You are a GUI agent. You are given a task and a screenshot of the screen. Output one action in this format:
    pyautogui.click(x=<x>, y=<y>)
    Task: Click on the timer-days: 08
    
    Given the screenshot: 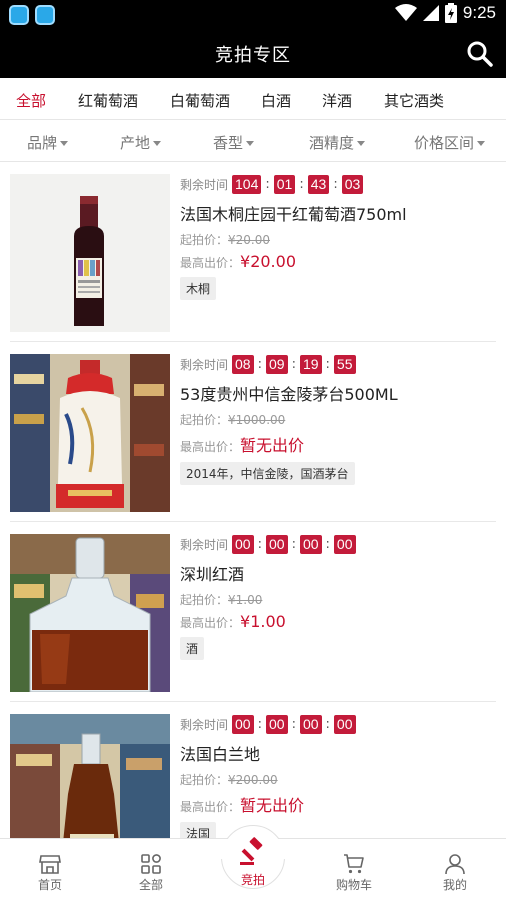 What is the action you would take?
    pyautogui.click(x=243, y=364)
    